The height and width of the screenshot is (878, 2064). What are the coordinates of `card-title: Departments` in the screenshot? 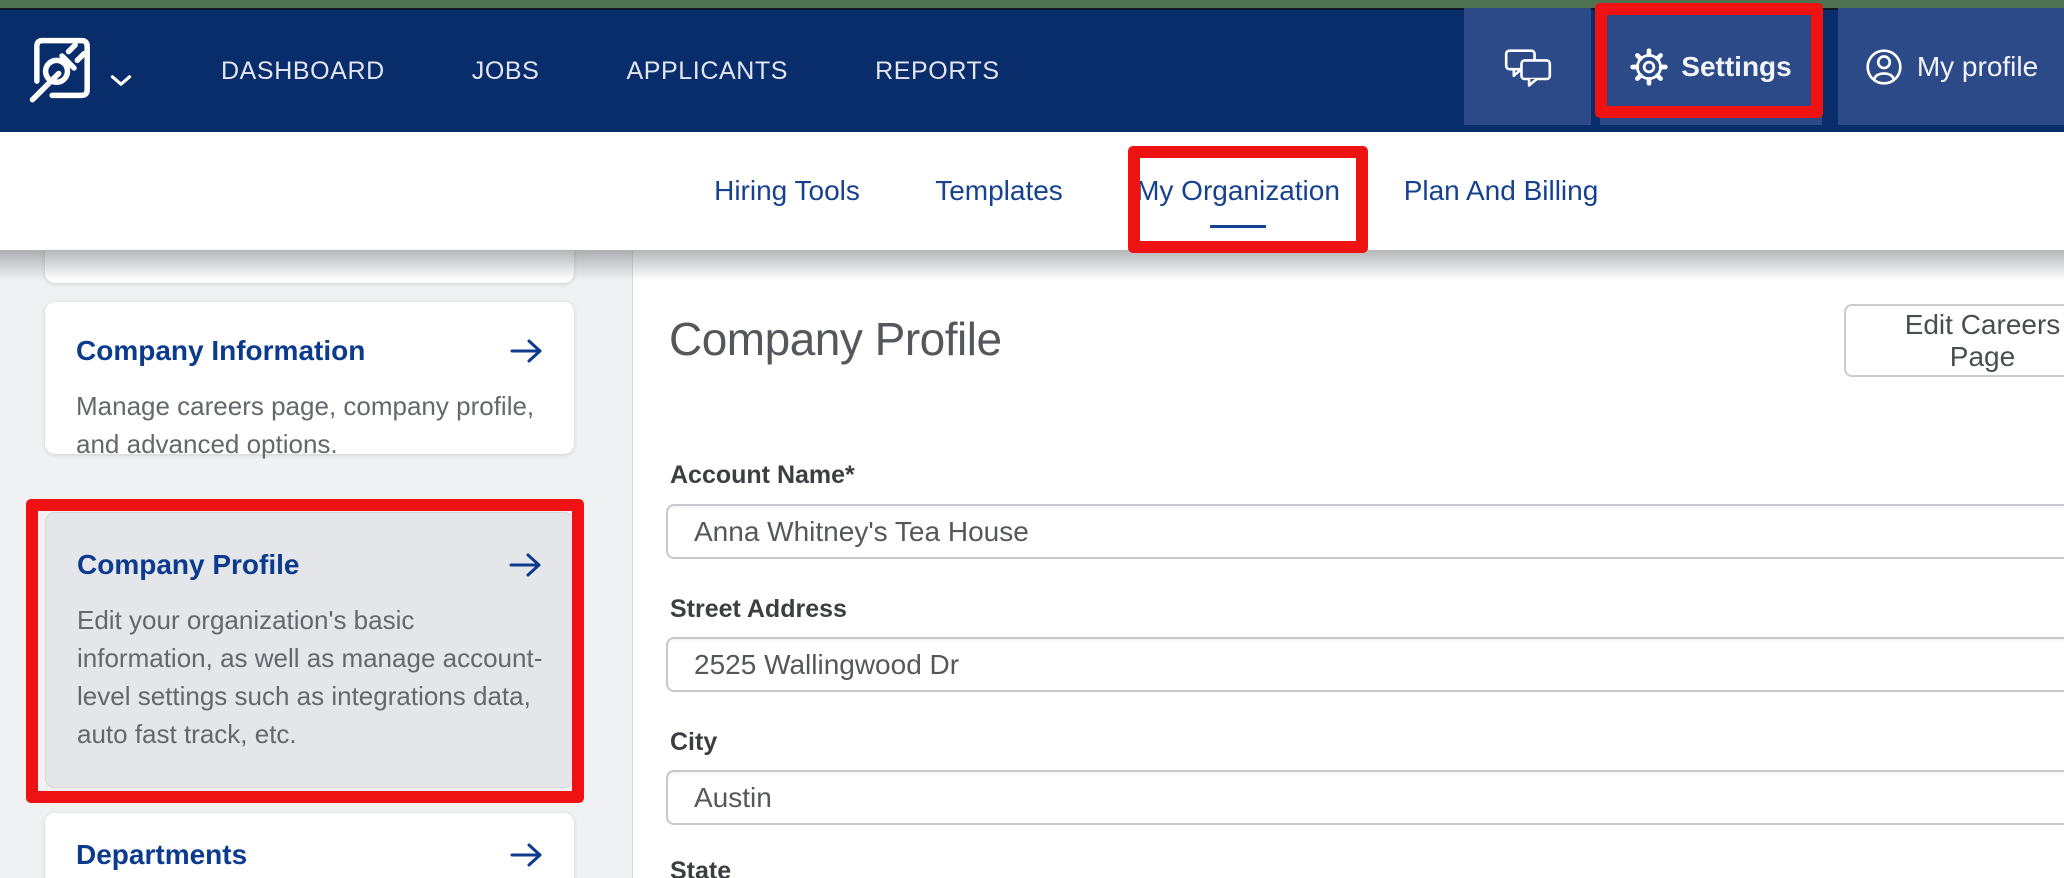 It's located at (162, 854).